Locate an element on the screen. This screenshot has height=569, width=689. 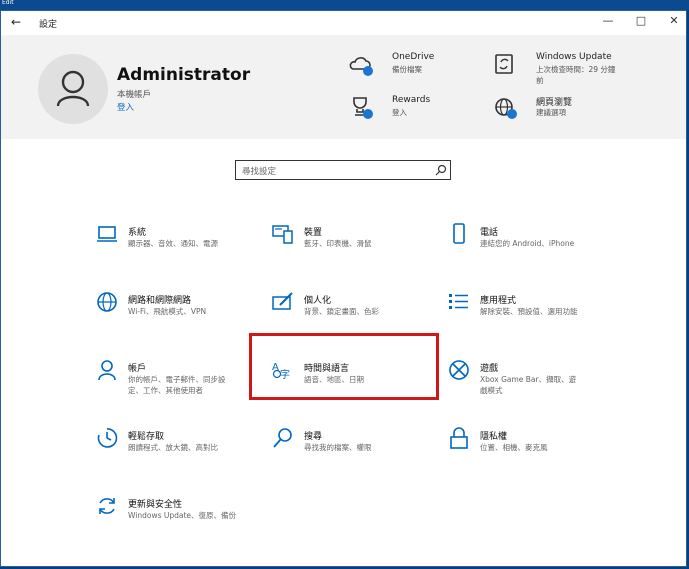
search-input: 尋找設定 is located at coordinates (343, 170).